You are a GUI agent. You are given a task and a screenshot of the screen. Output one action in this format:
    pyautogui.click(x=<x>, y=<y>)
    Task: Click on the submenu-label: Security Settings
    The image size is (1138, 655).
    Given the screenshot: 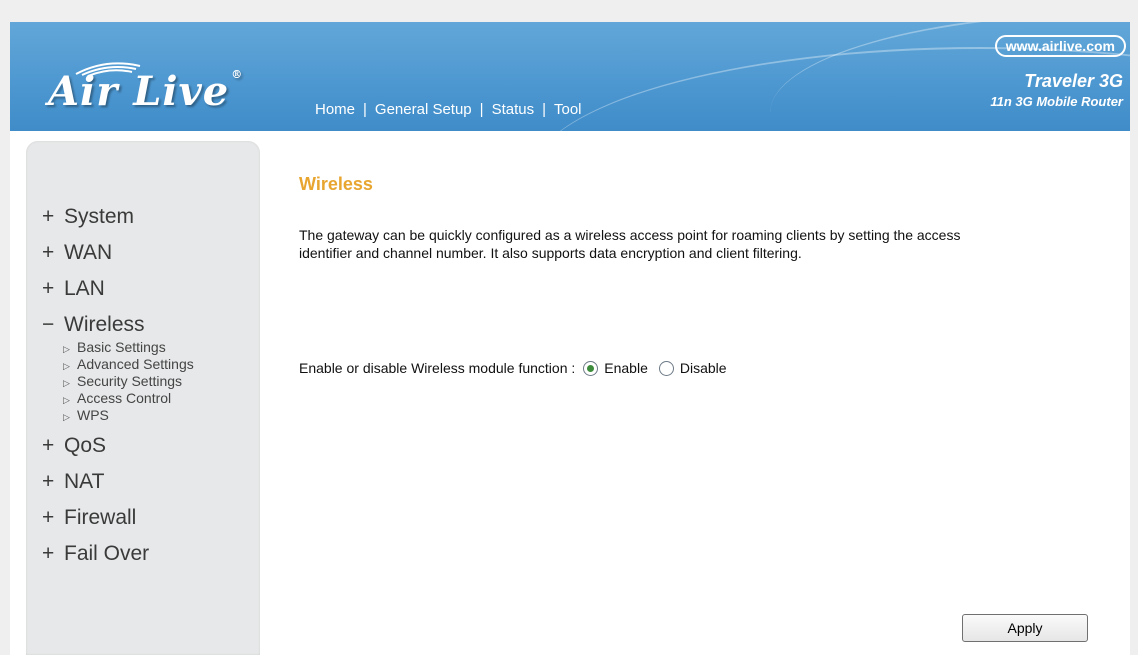 What is the action you would take?
    pyautogui.click(x=130, y=381)
    